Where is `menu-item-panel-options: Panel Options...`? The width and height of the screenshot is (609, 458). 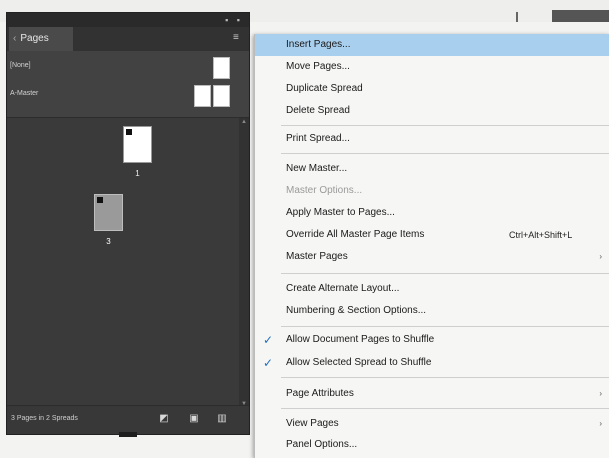
menu-item-panel-options: Panel Options... is located at coordinates (432, 445).